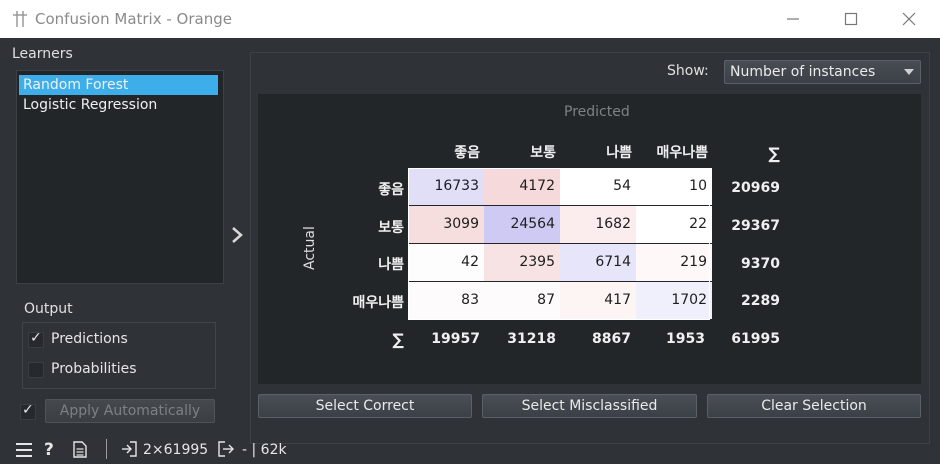 The width and height of the screenshot is (940, 464). What do you see at coordinates (237, 235) in the screenshot?
I see `chevron-right-icon` at bounding box center [237, 235].